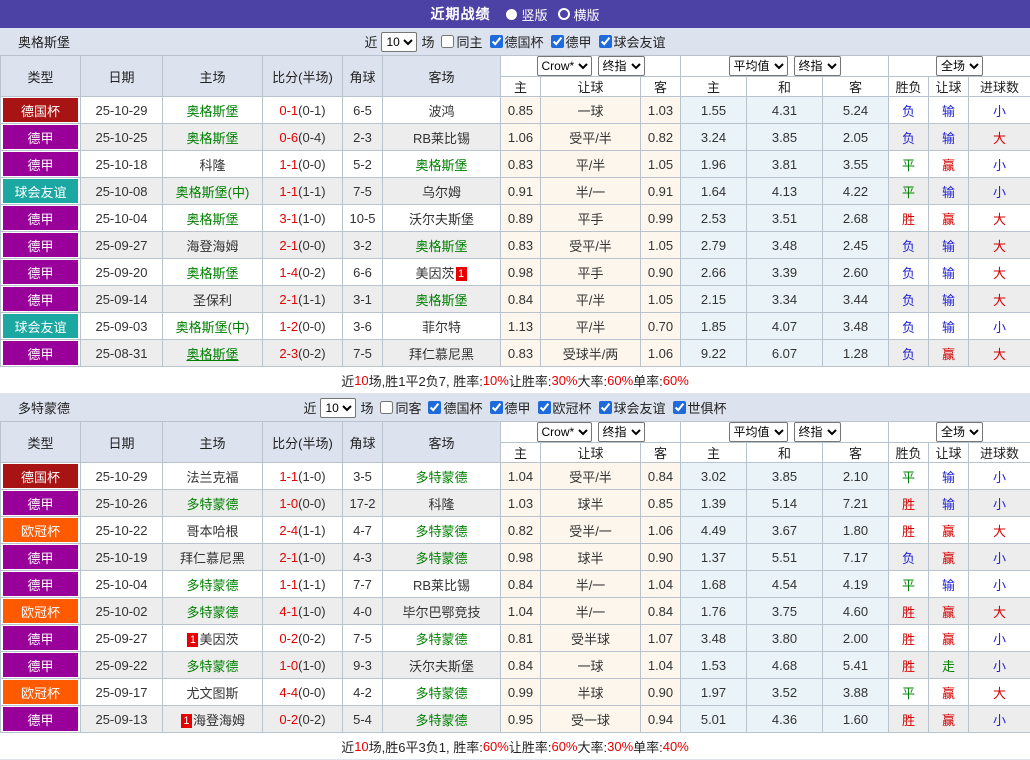  Describe the element at coordinates (441, 612) in the screenshot. I see `away-team-name: 毕尔巴鄂竞技` at that location.